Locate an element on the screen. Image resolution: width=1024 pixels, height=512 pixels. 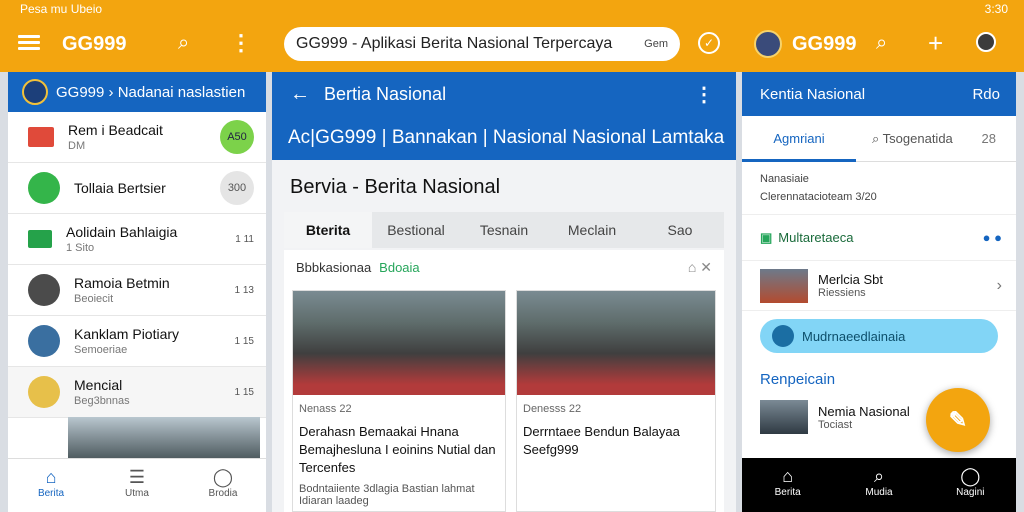
nav-profile: ◯ Nagini is located at coordinates (970, 485).